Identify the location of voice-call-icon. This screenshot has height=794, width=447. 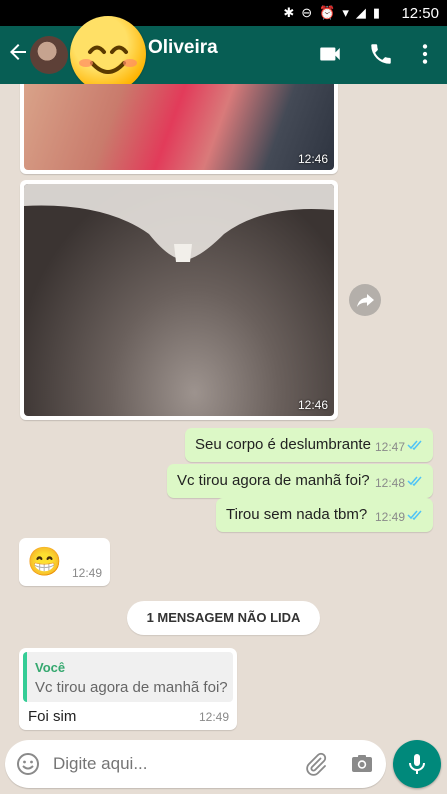
(381, 54).